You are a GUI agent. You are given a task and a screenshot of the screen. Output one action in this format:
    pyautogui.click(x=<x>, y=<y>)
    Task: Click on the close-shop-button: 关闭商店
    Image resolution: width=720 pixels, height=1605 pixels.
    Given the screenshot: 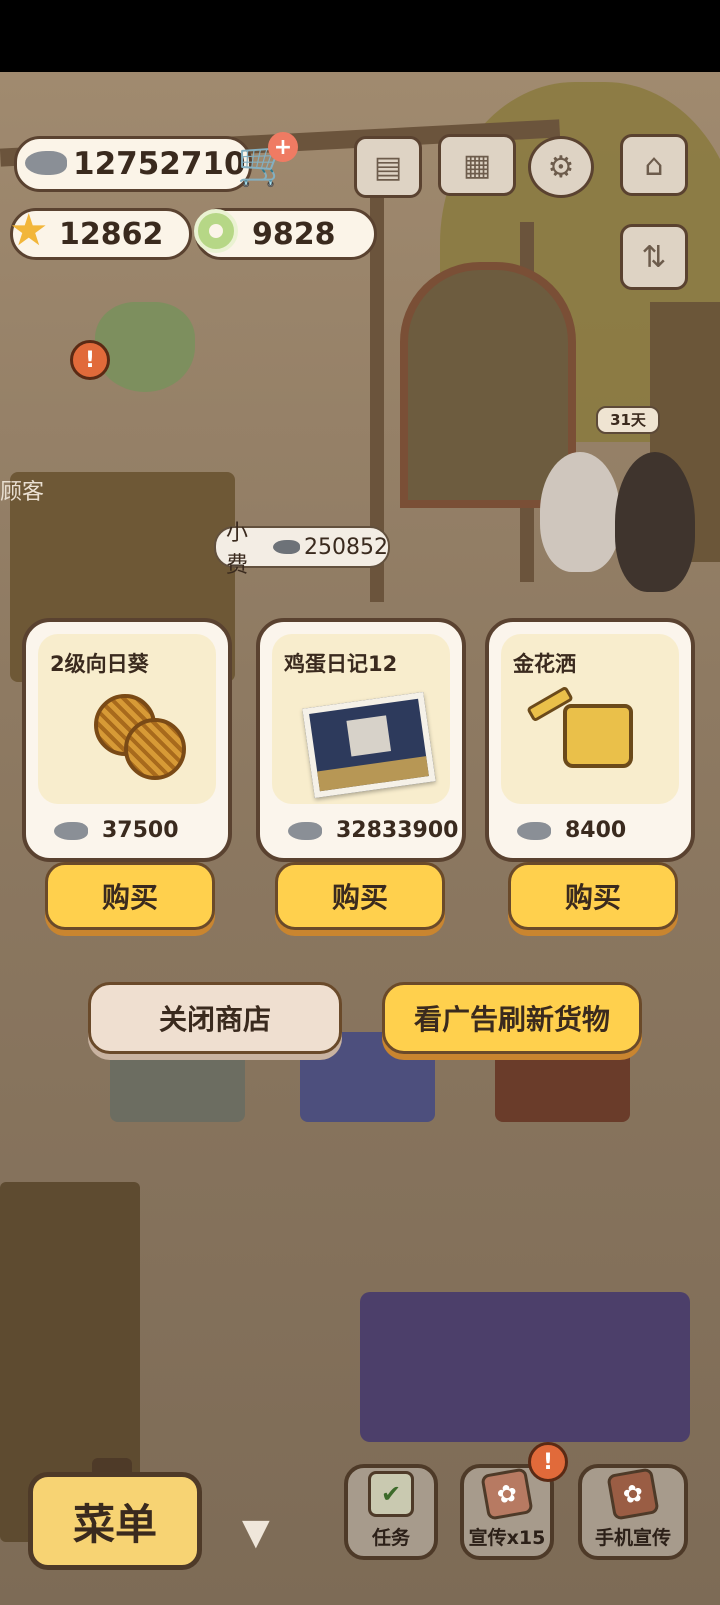 What is the action you would take?
    pyautogui.click(x=215, y=1018)
    